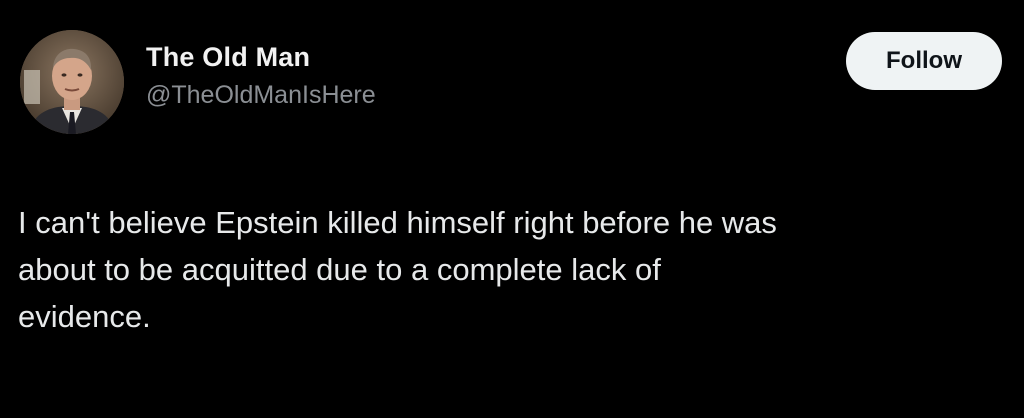  Describe the element at coordinates (924, 61) in the screenshot. I see `follow-button: Follow` at that location.